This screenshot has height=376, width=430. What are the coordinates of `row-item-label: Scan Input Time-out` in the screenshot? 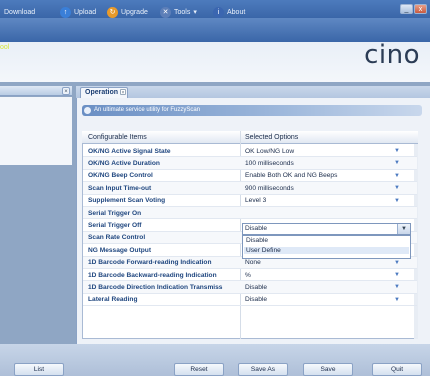 It's located at (120, 188).